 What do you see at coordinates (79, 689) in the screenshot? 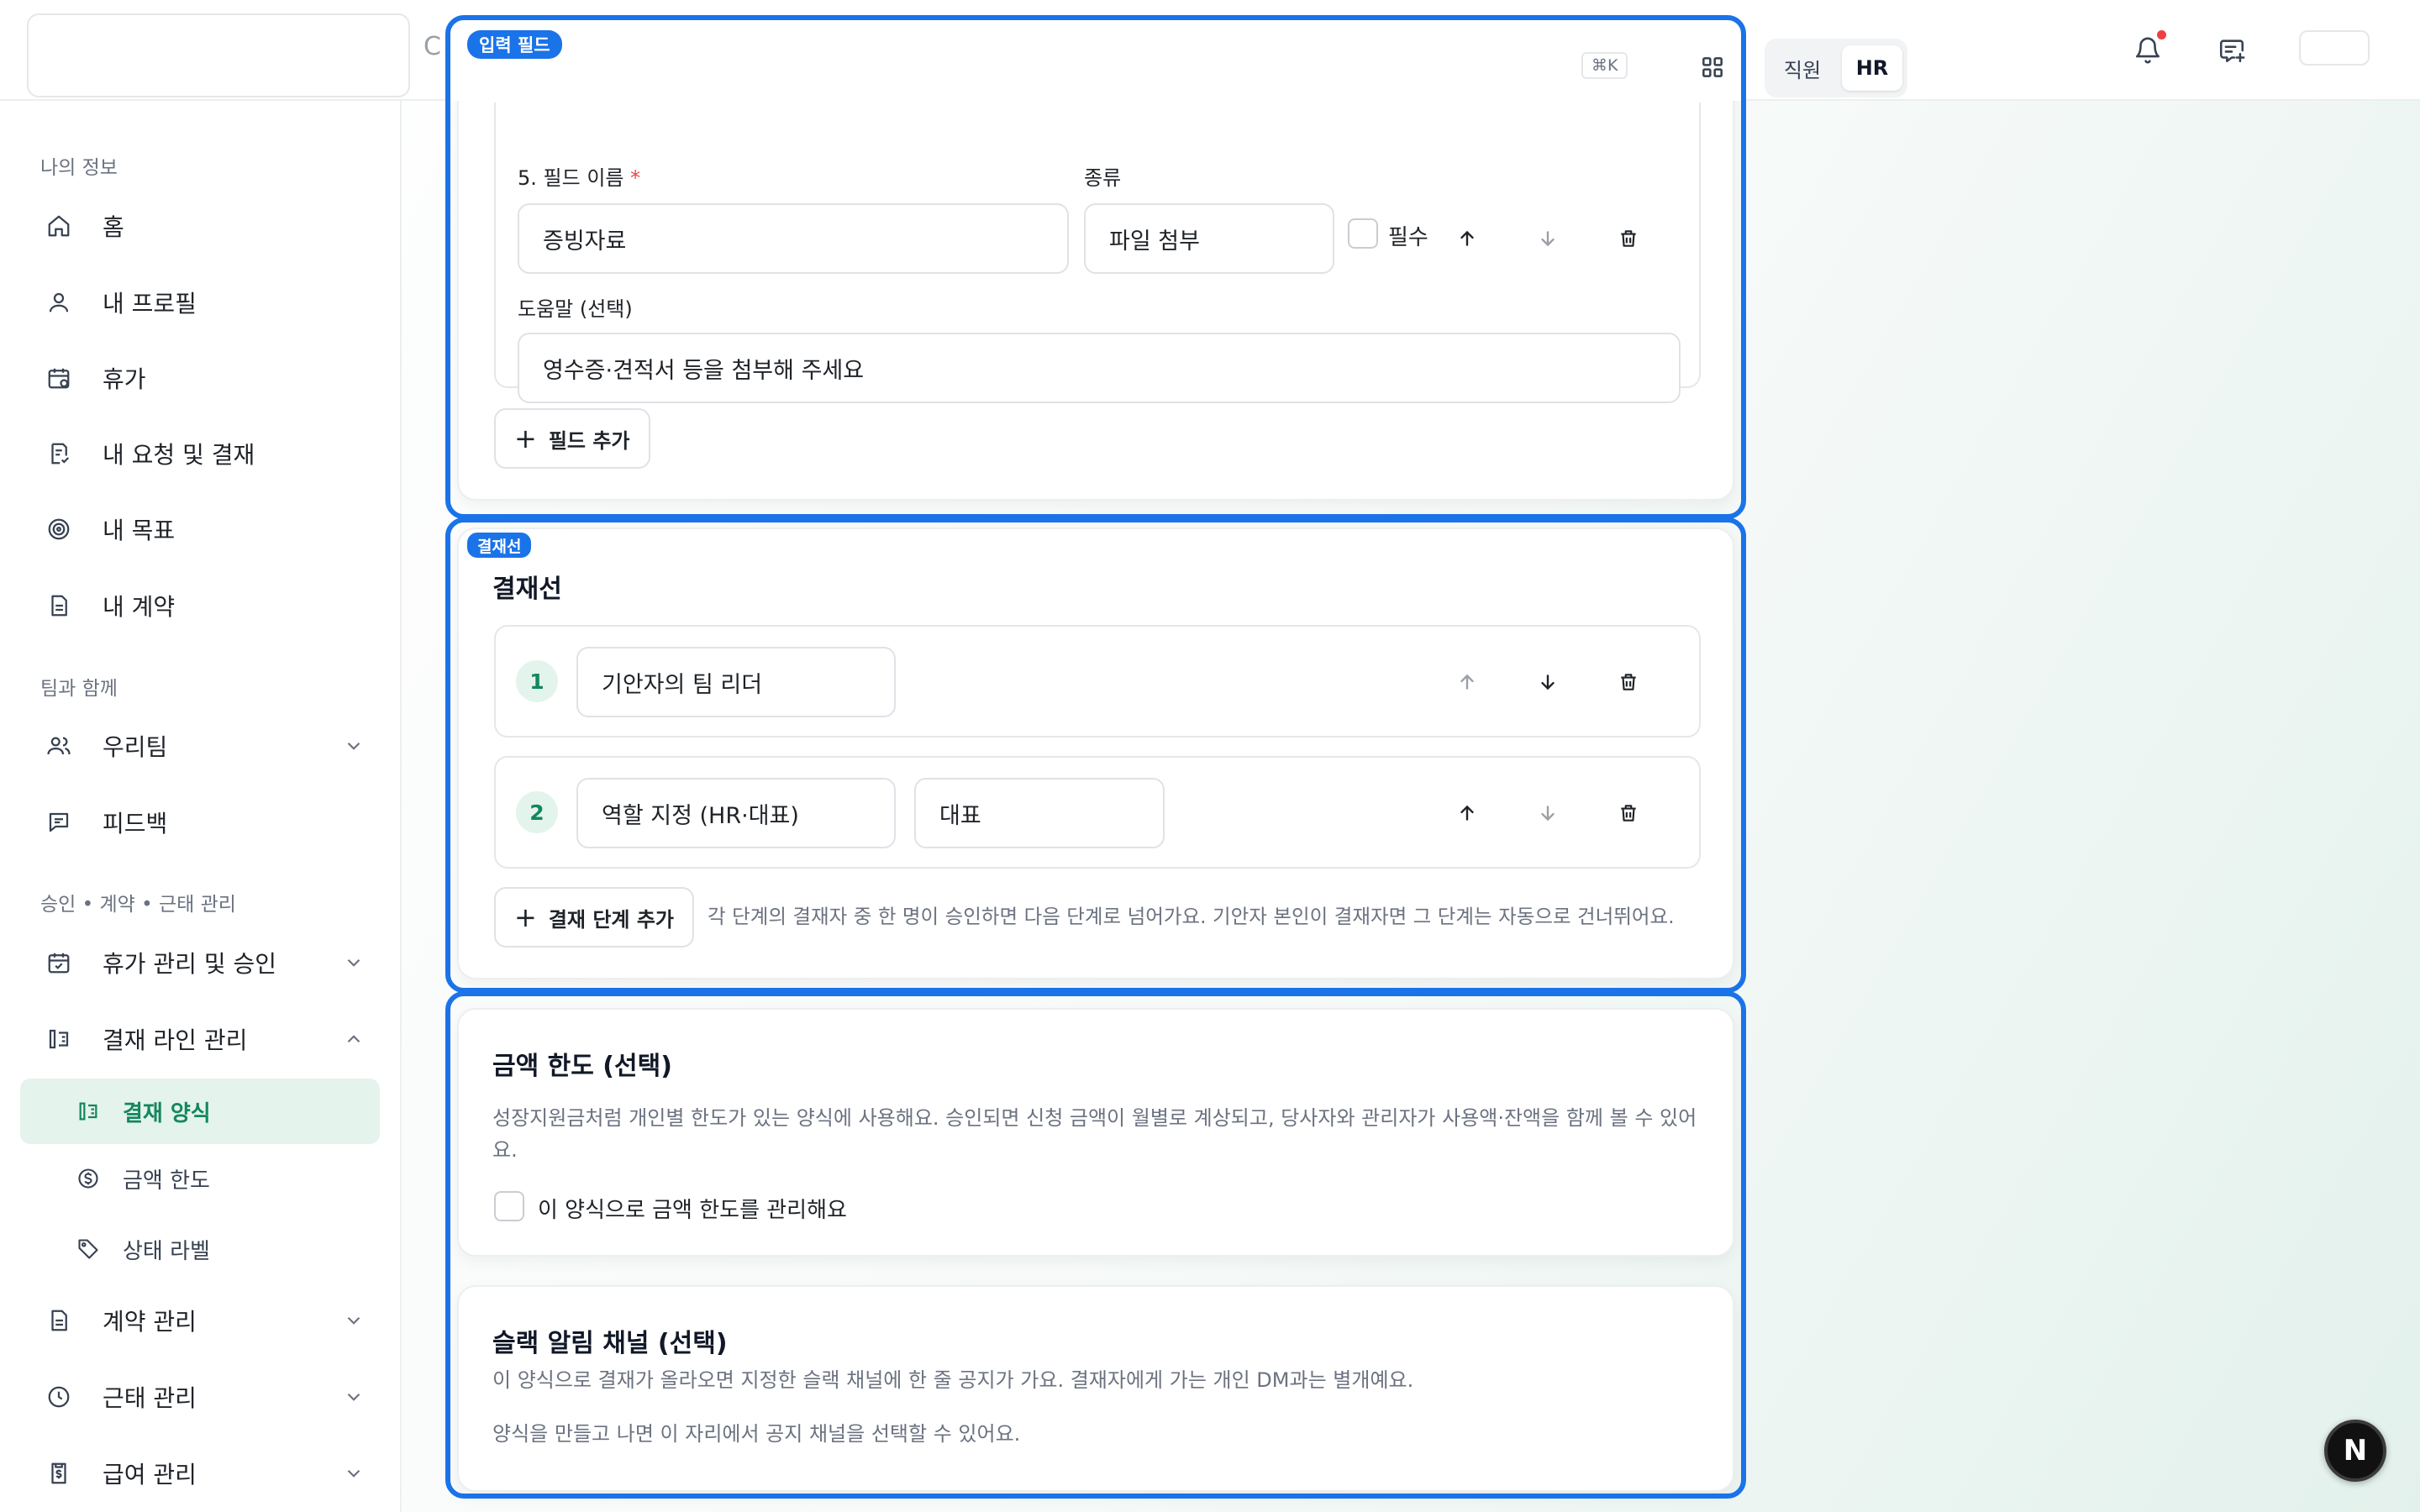
I see `sidebar-section-team: 팀과 함께` at bounding box center [79, 689].